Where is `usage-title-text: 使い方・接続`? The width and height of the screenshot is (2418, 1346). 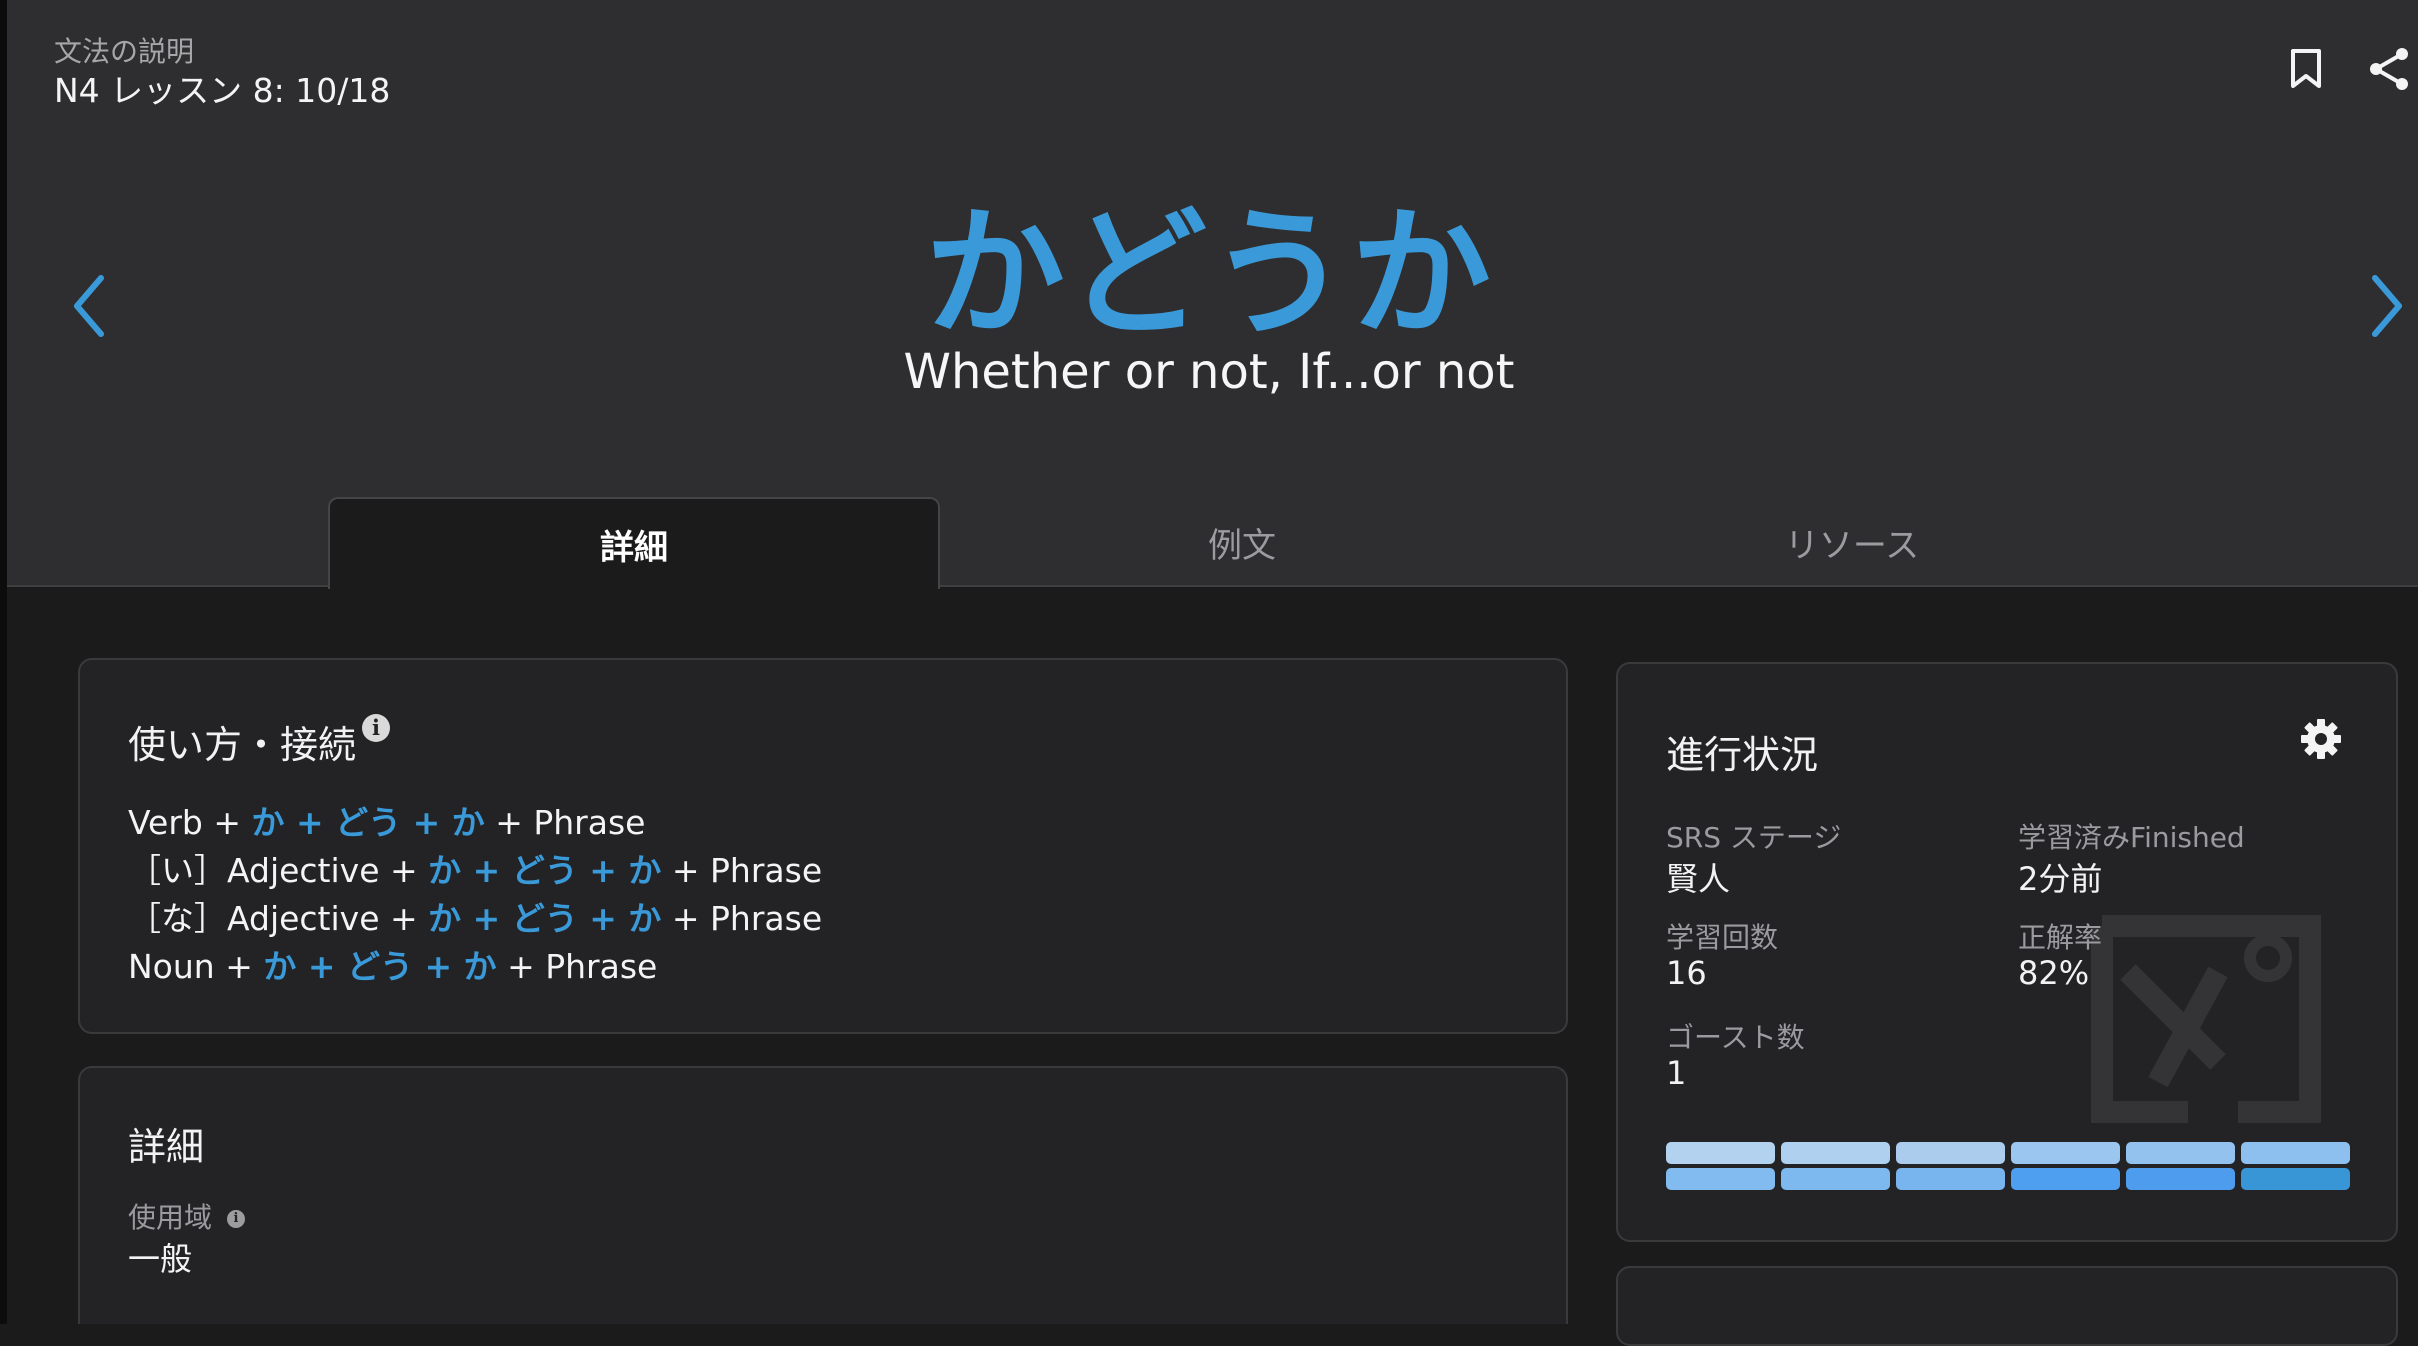 usage-title-text: 使い方・接続 is located at coordinates (242, 745).